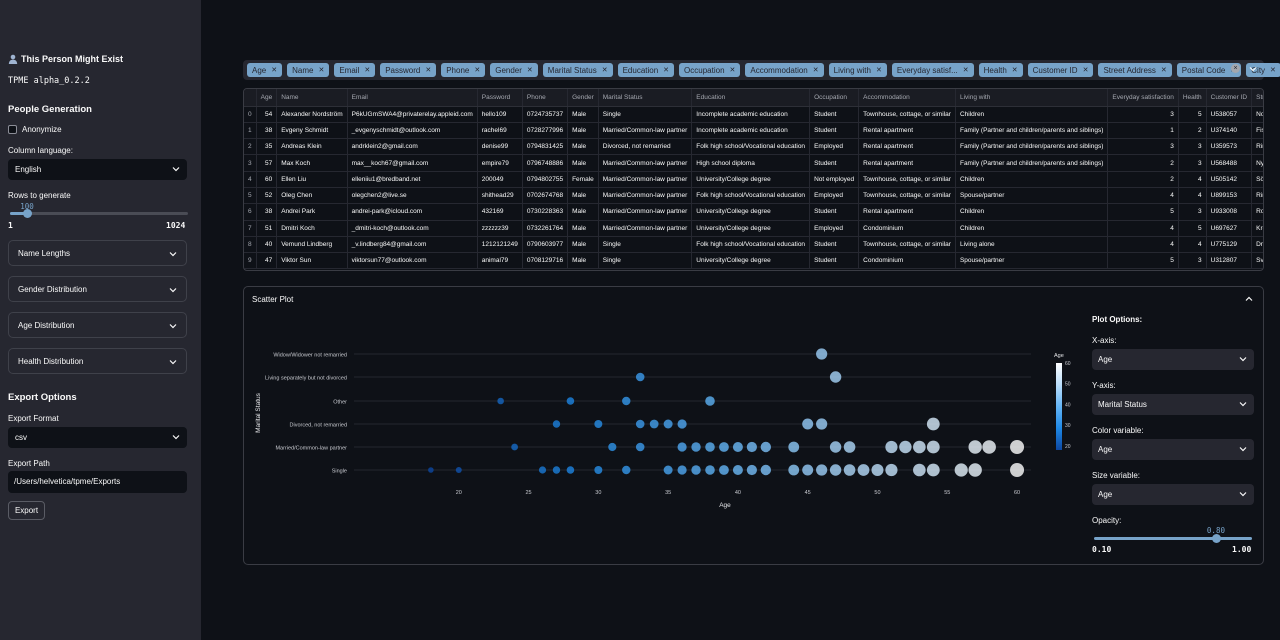 This screenshot has height=640, width=1280. Describe the element at coordinates (97, 253) in the screenshot. I see `name-lengths-expander: Name Lengths` at that location.